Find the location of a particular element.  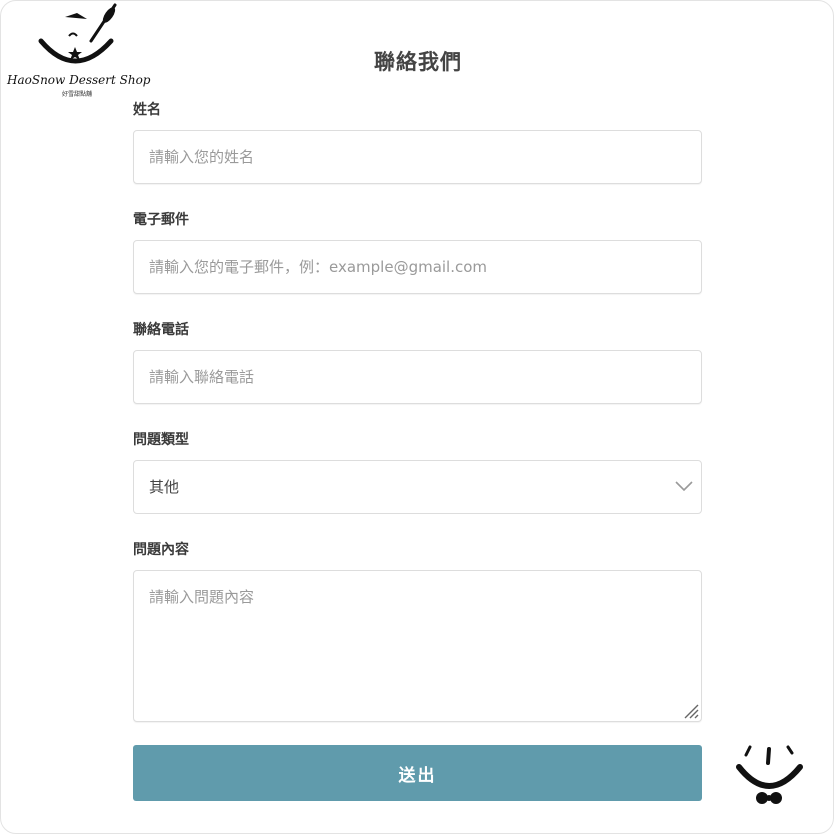

name-label: 姓名 is located at coordinates (147, 110).